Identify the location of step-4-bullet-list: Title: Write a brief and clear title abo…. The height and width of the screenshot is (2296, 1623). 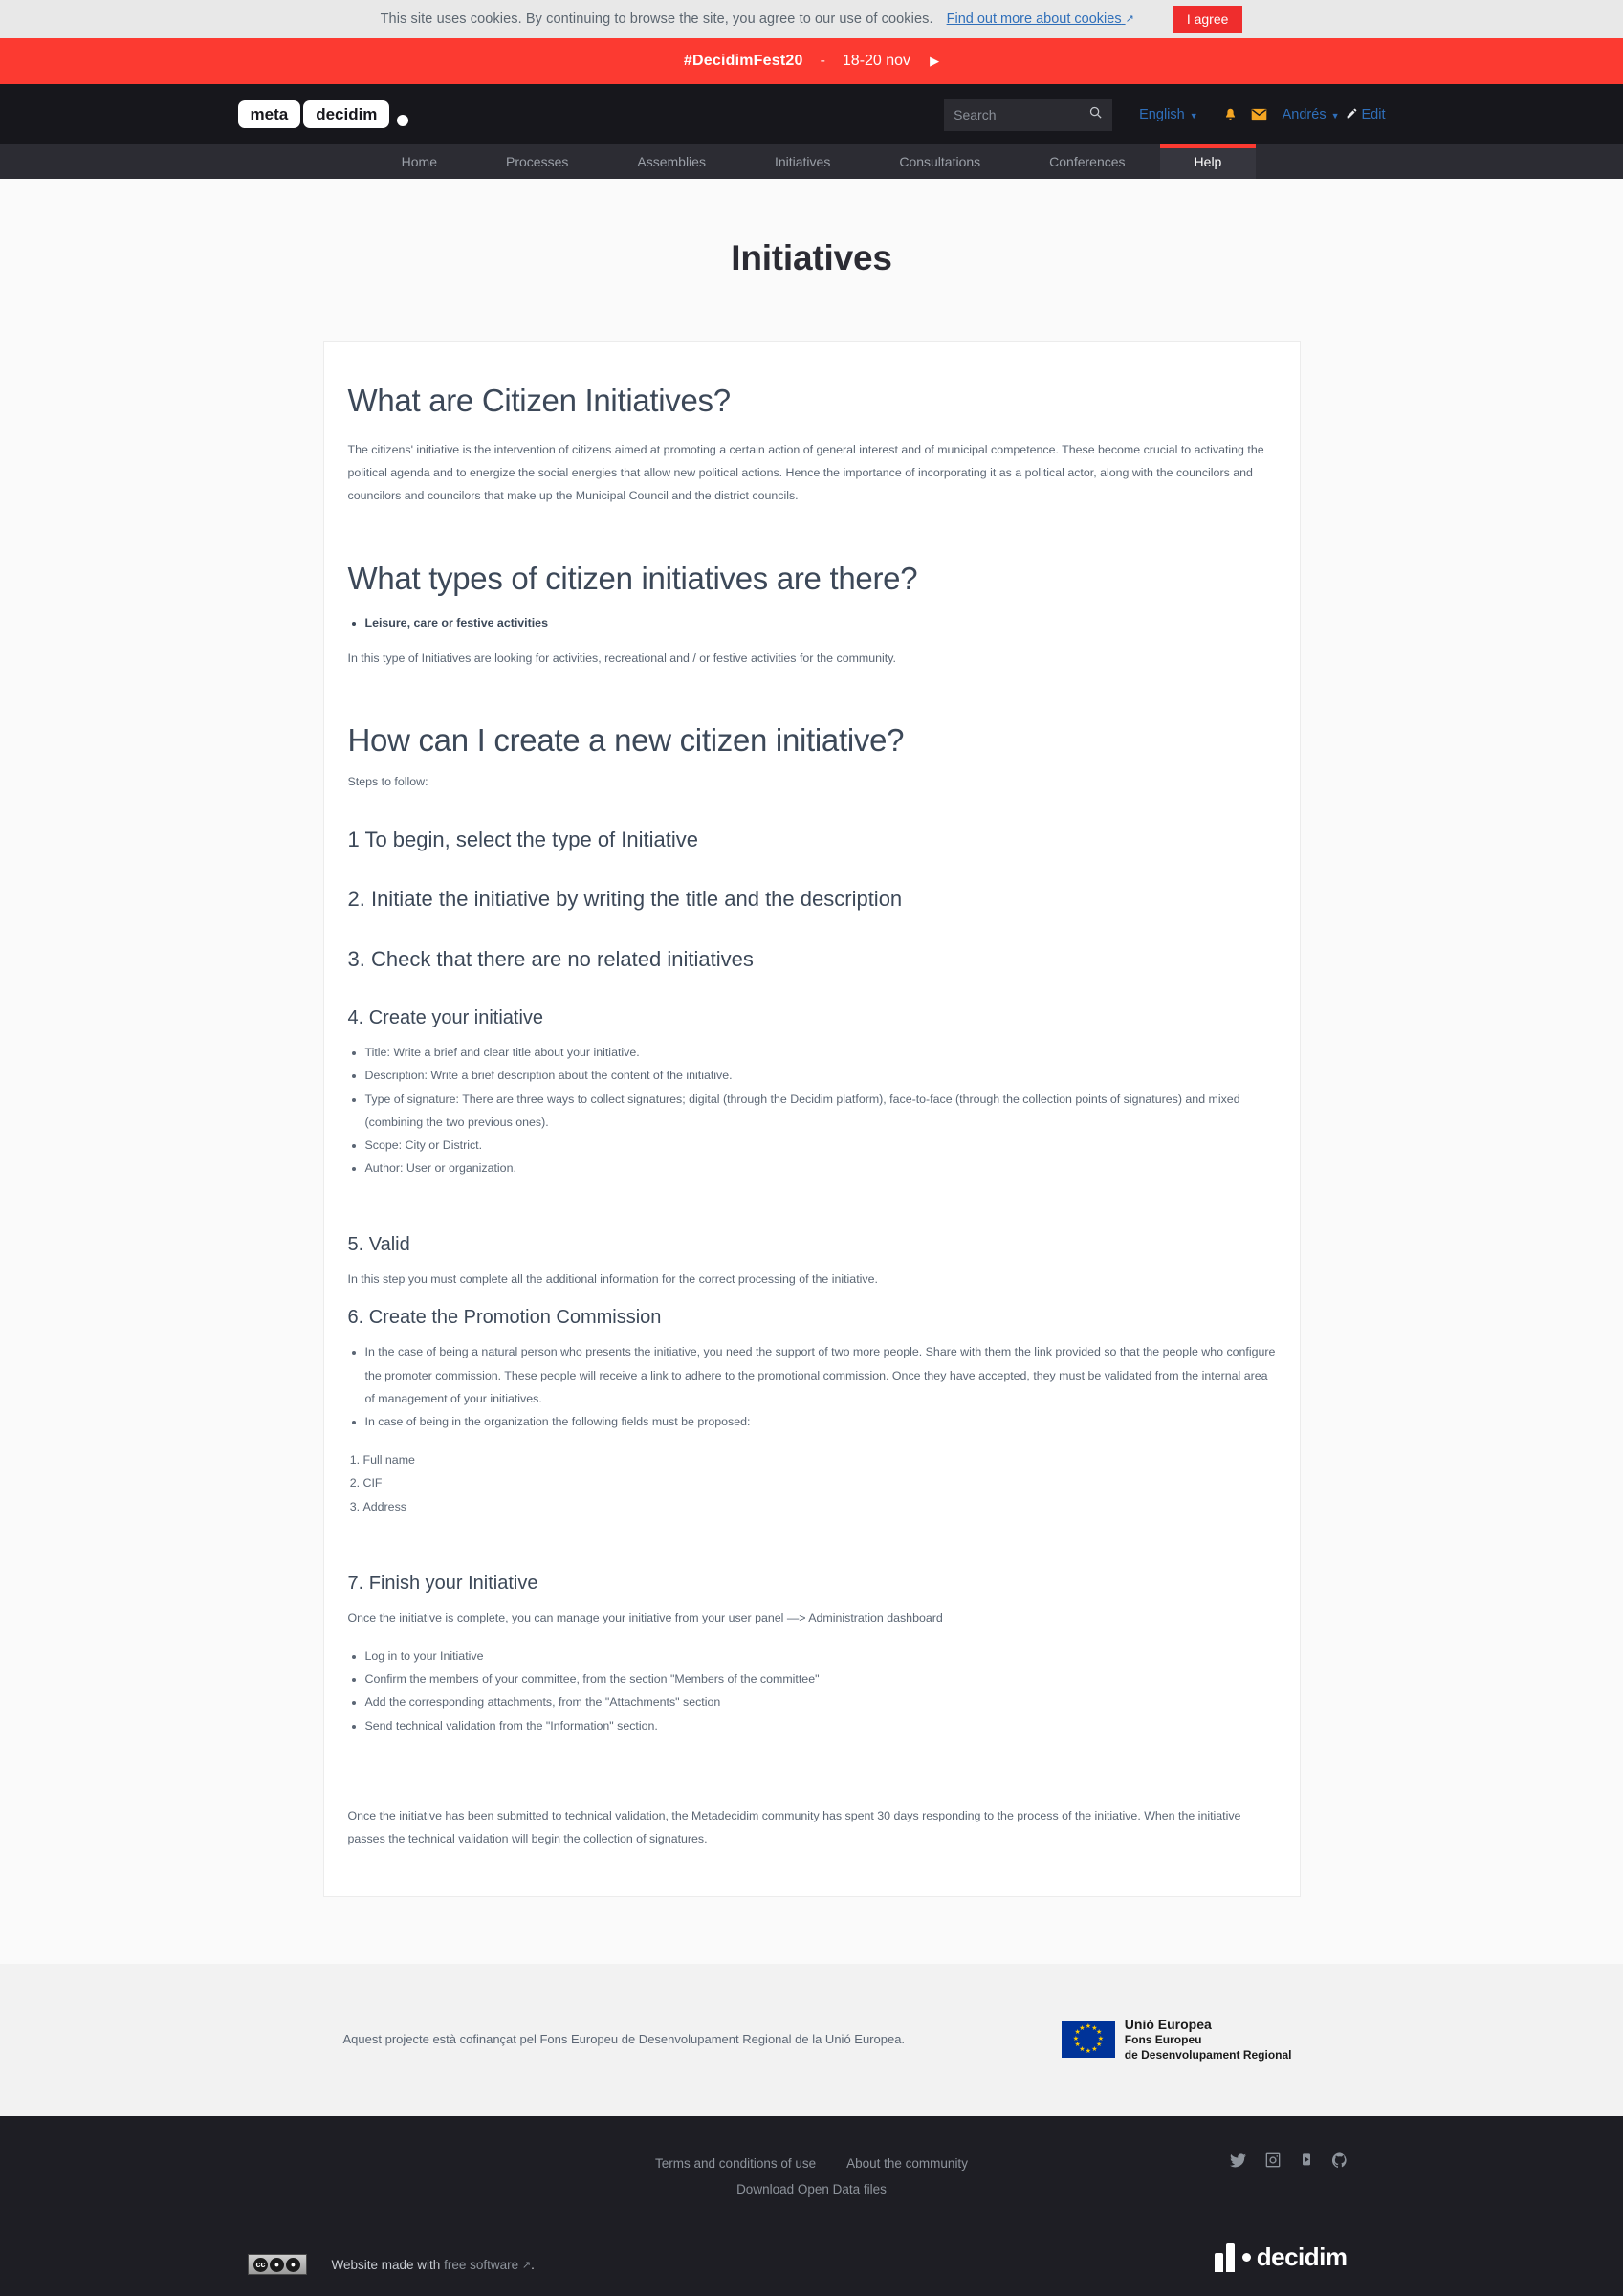
(820, 1110).